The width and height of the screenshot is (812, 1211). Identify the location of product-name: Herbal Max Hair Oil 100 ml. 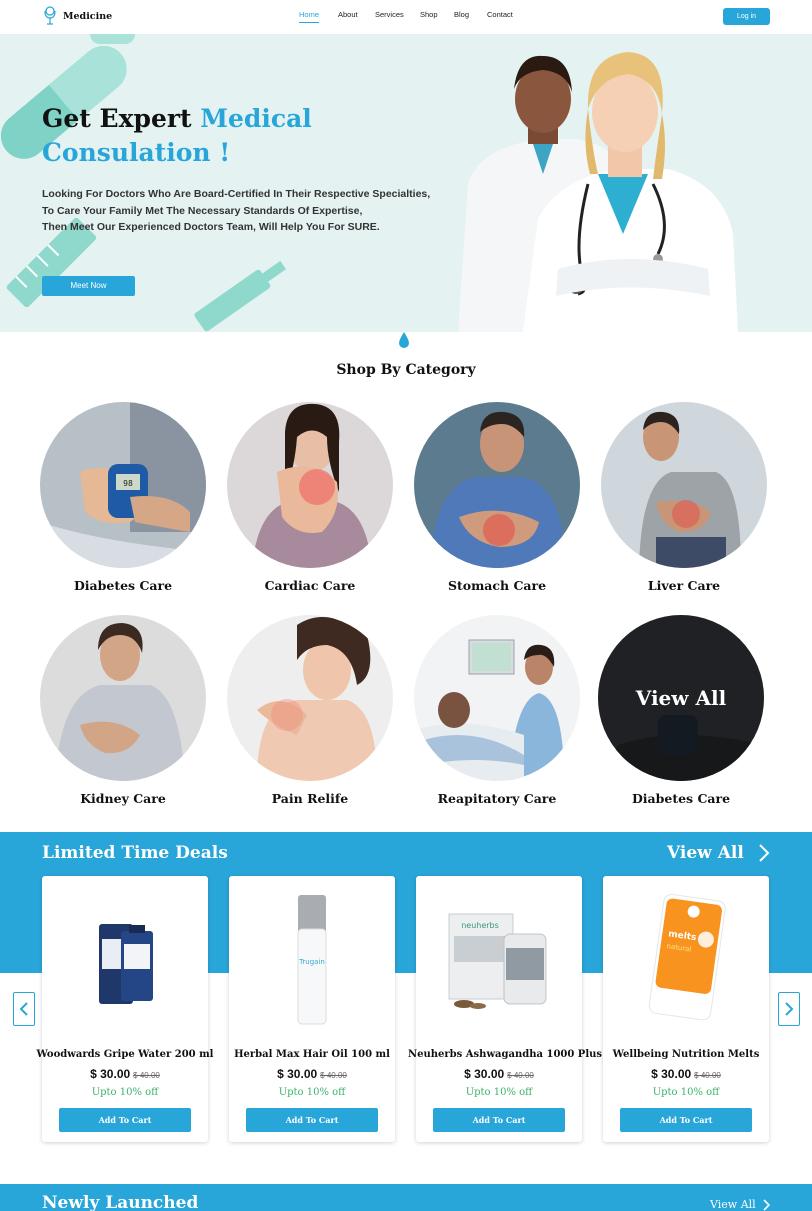
(312, 1054).